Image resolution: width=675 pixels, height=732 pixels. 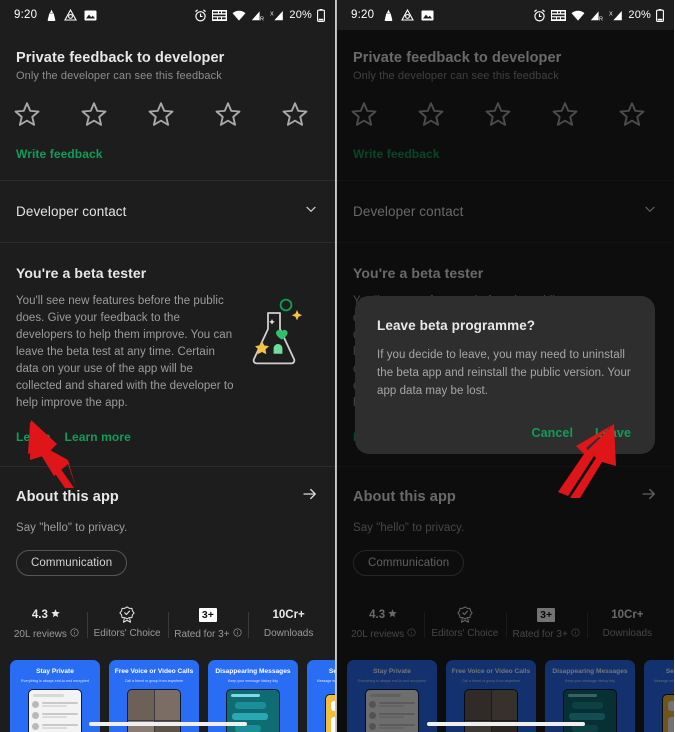 I want to click on cancel-button: Cancel, so click(x=552, y=433).